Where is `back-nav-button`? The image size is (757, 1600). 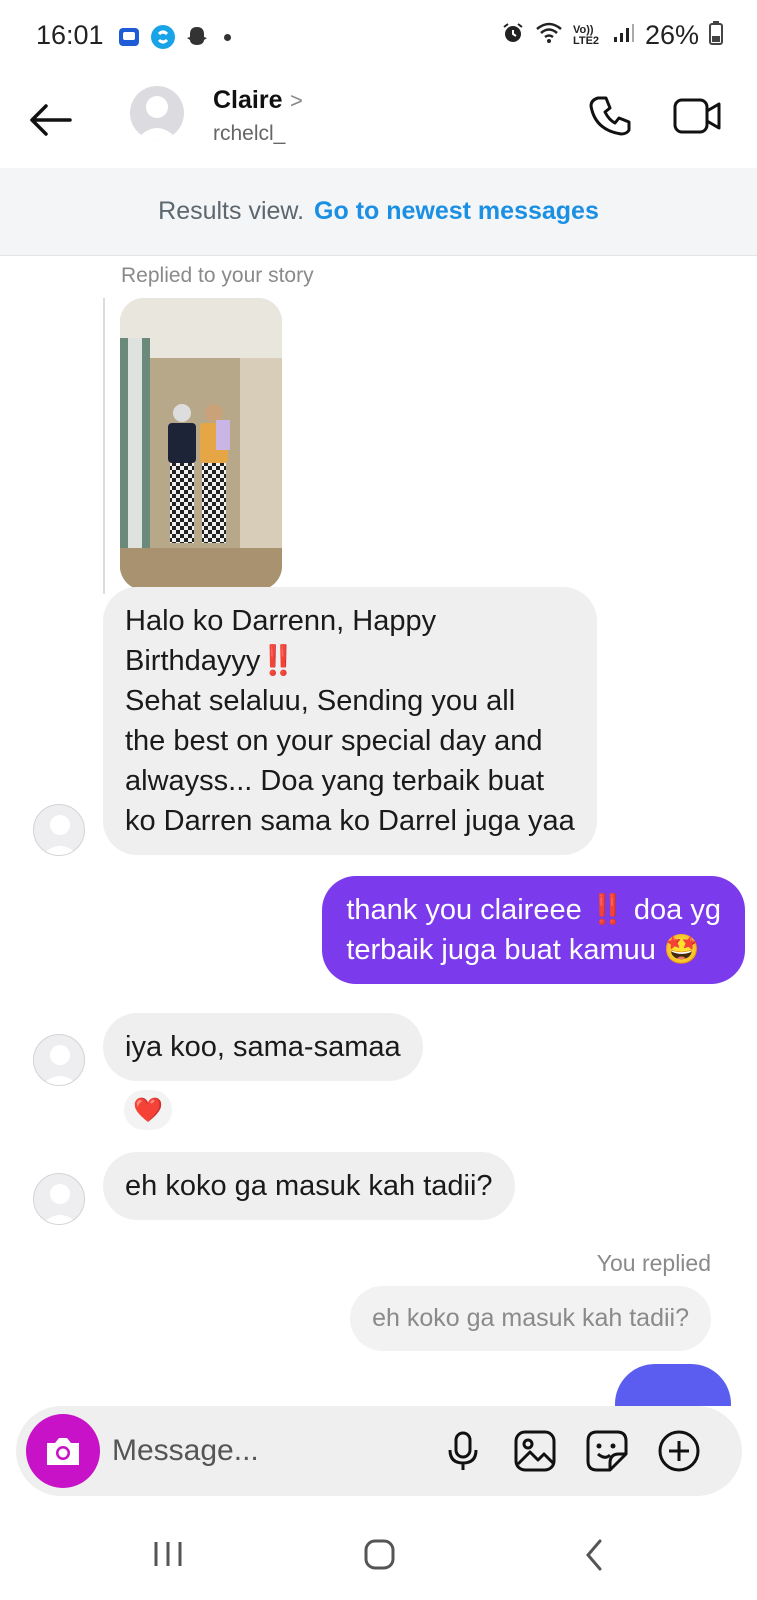
back-nav-button is located at coordinates (594, 1555).